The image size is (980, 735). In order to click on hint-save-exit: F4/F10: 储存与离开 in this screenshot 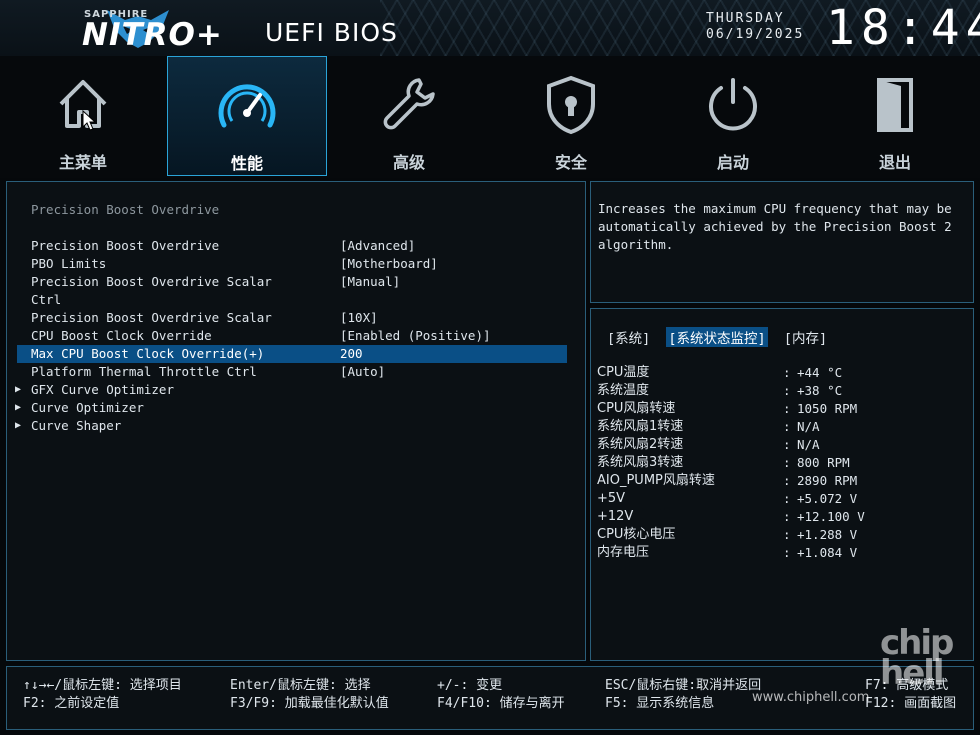, I will do `click(501, 703)`.